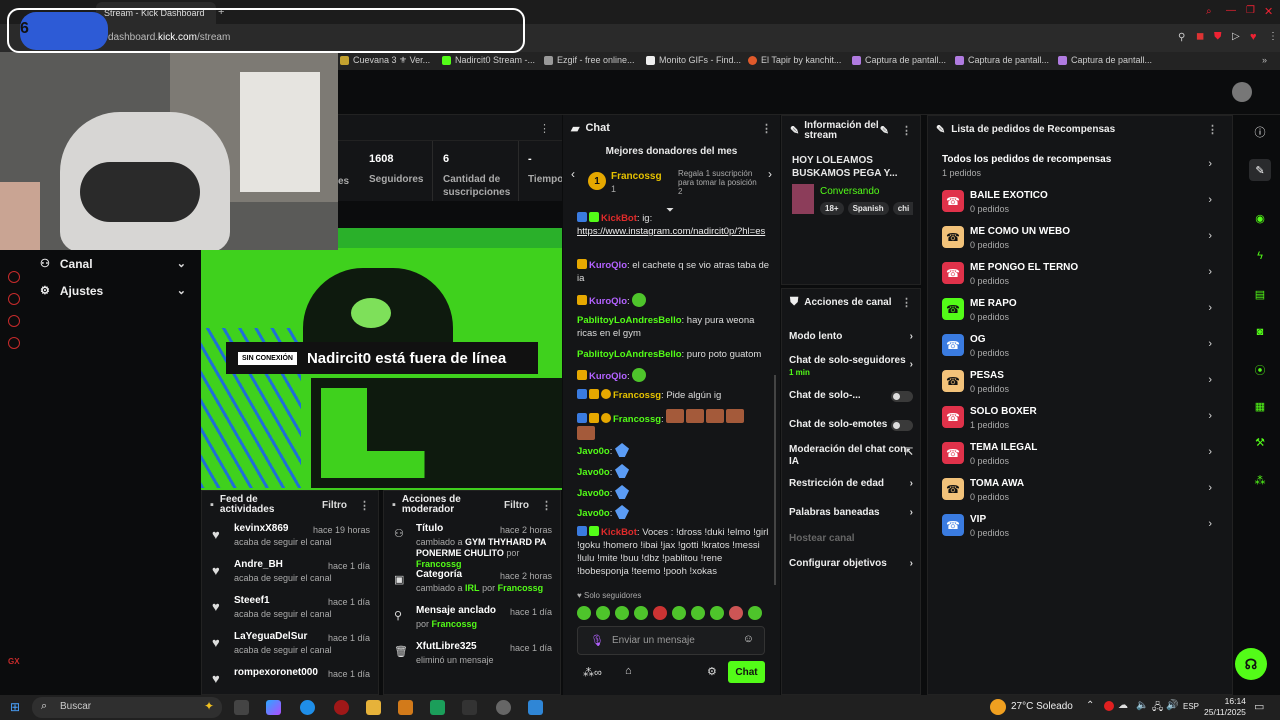 This screenshot has height=720, width=1280. Describe the element at coordinates (1260, 442) in the screenshot. I see `wrench-tool-icon: ⚒` at that location.